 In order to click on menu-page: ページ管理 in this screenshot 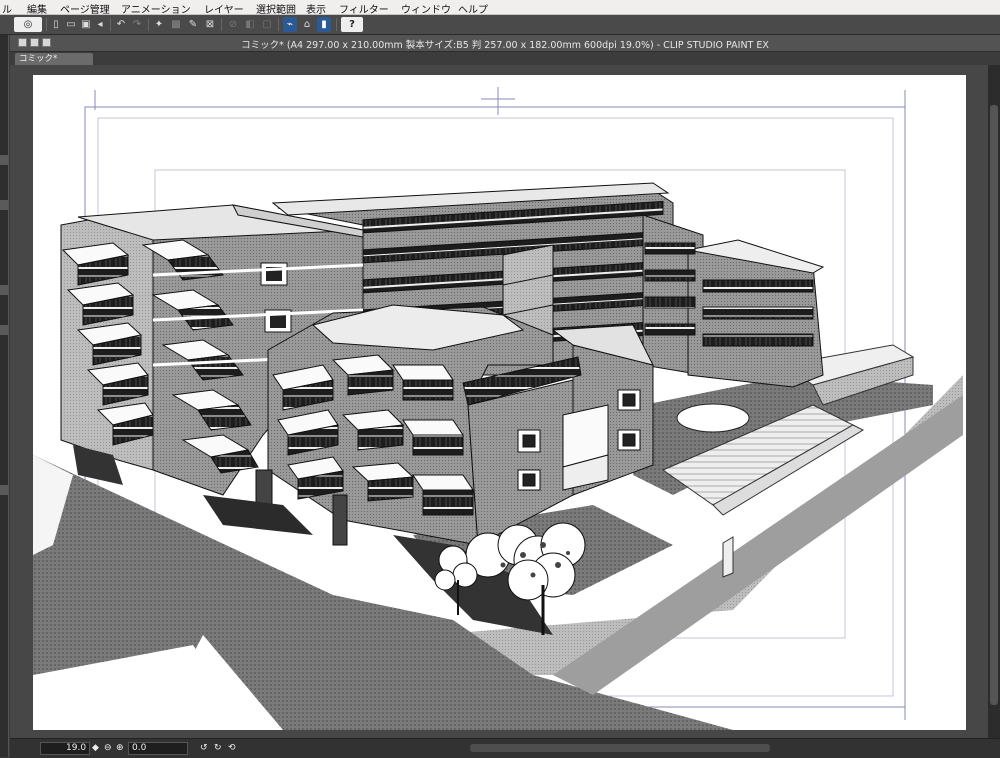, I will do `click(85, 8)`.